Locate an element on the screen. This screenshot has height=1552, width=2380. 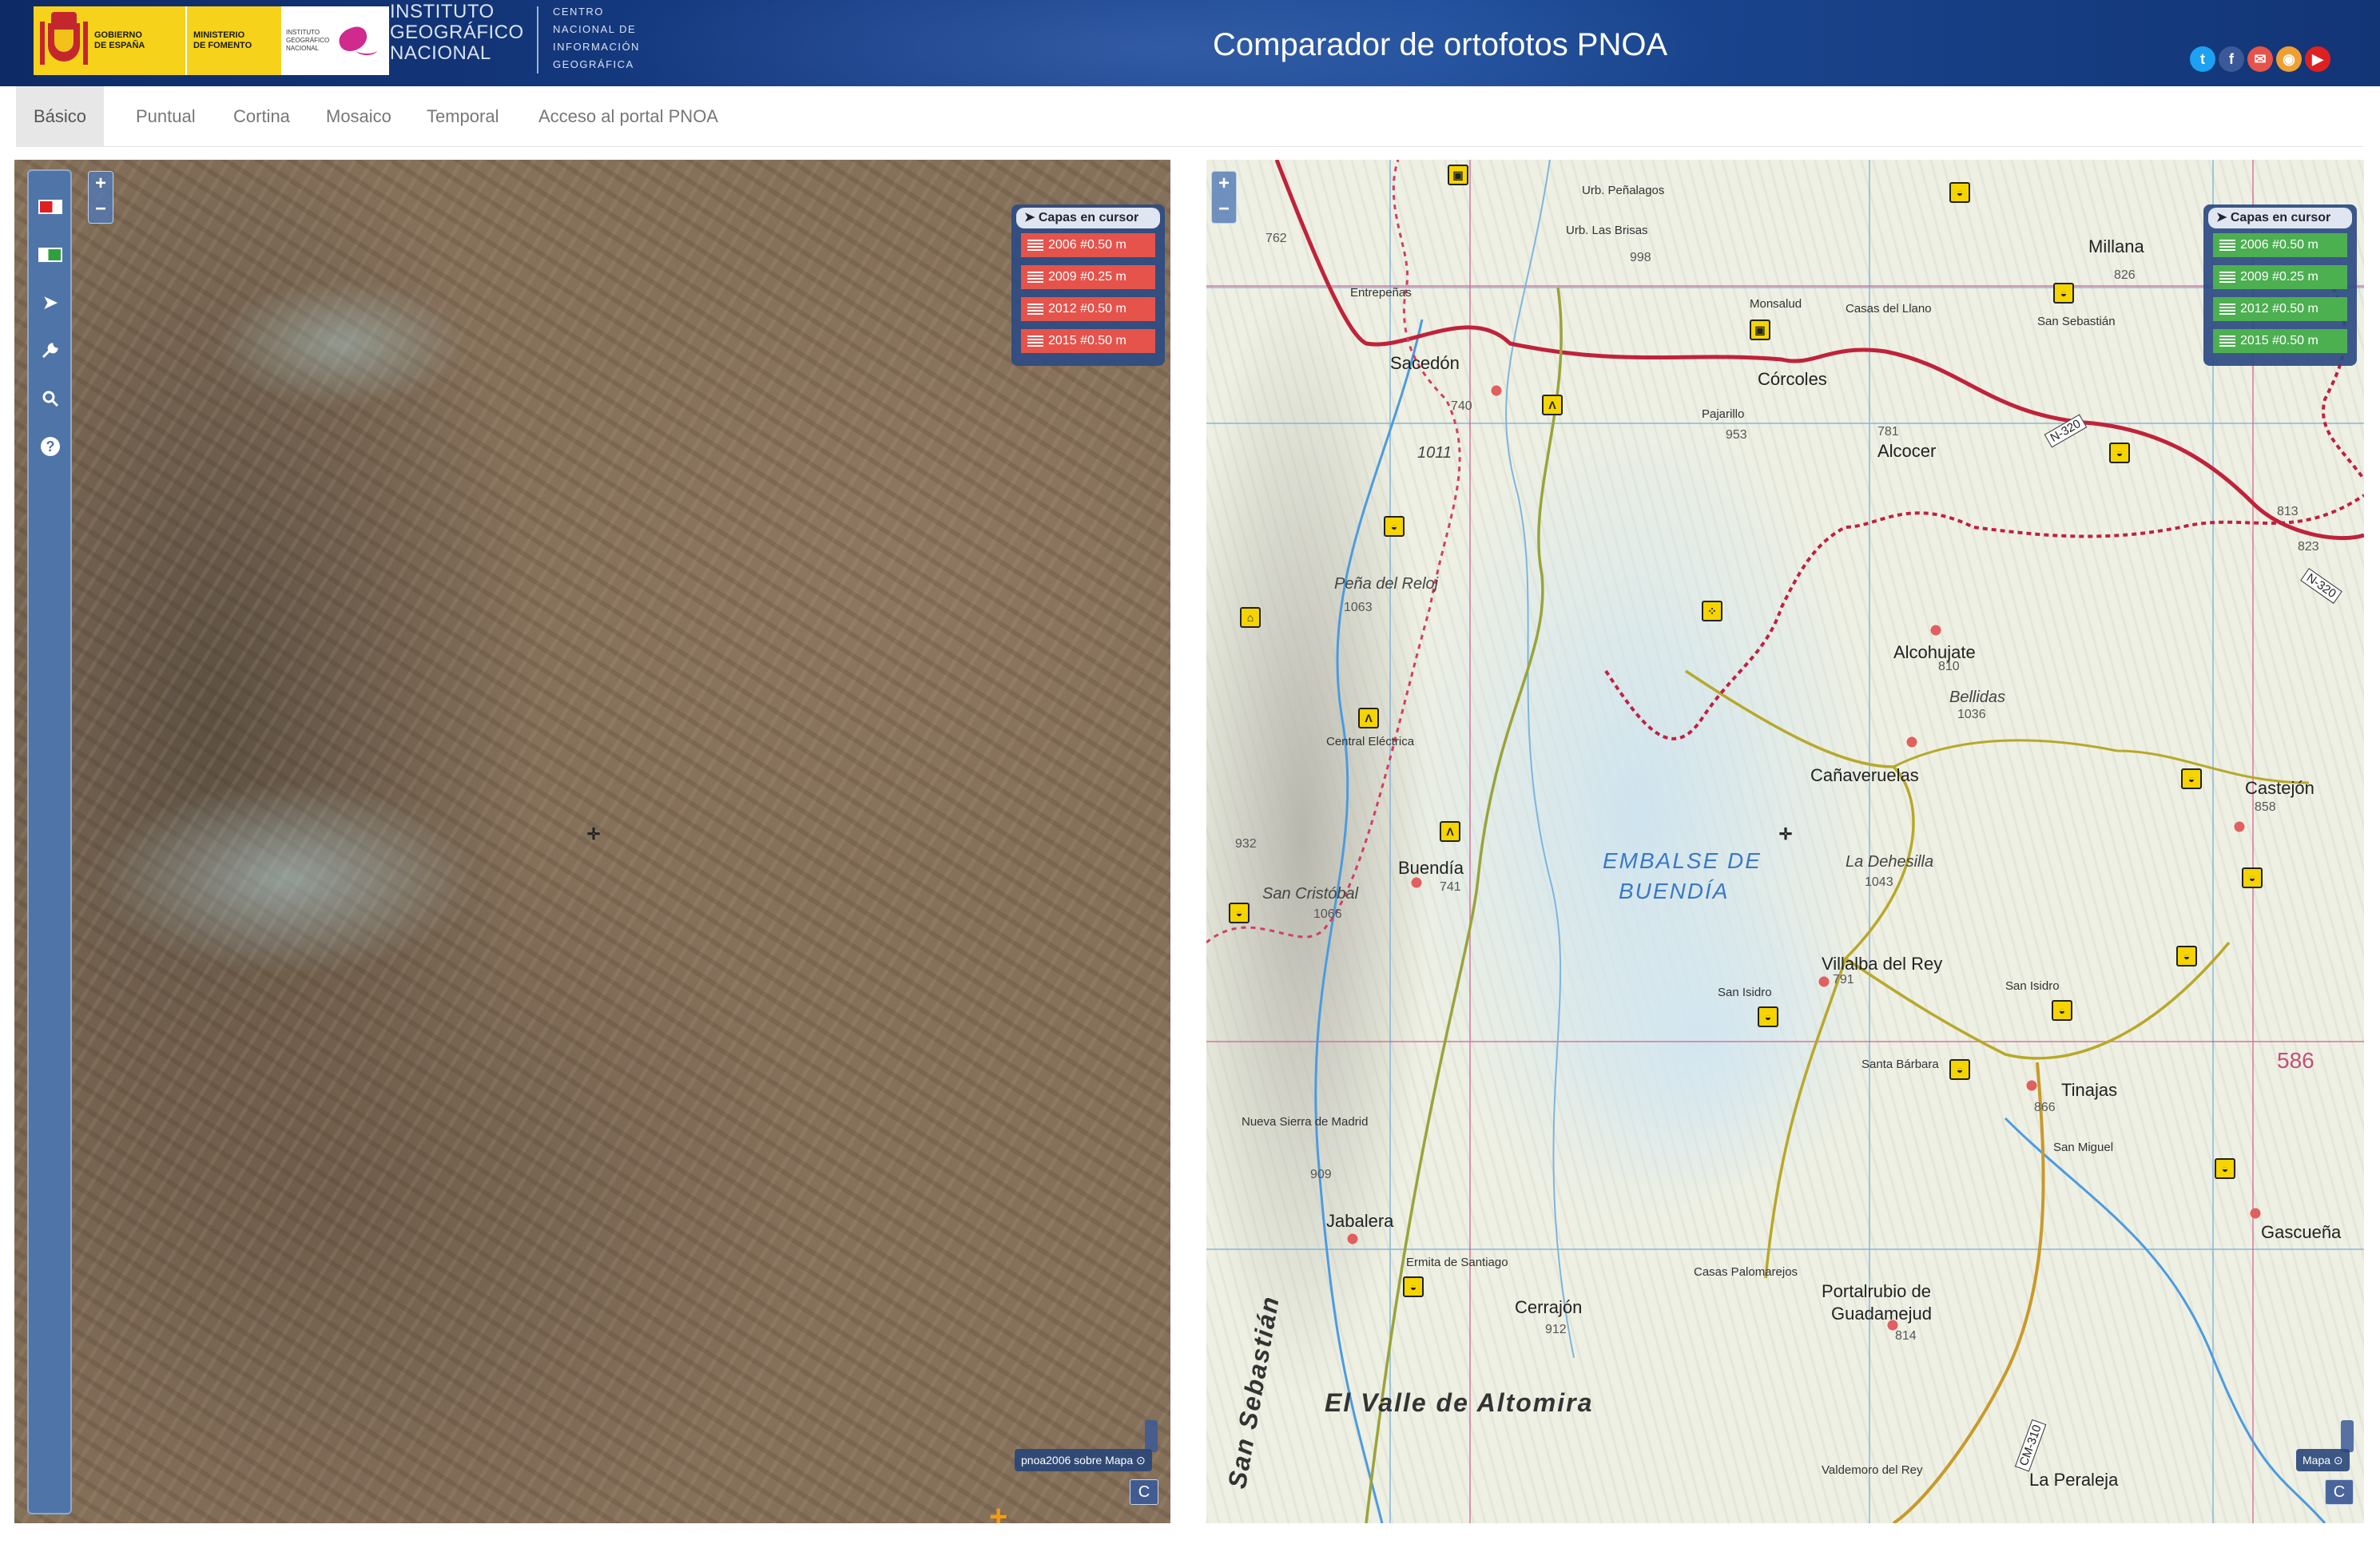
help-icon: ? is located at coordinates (50, 447).